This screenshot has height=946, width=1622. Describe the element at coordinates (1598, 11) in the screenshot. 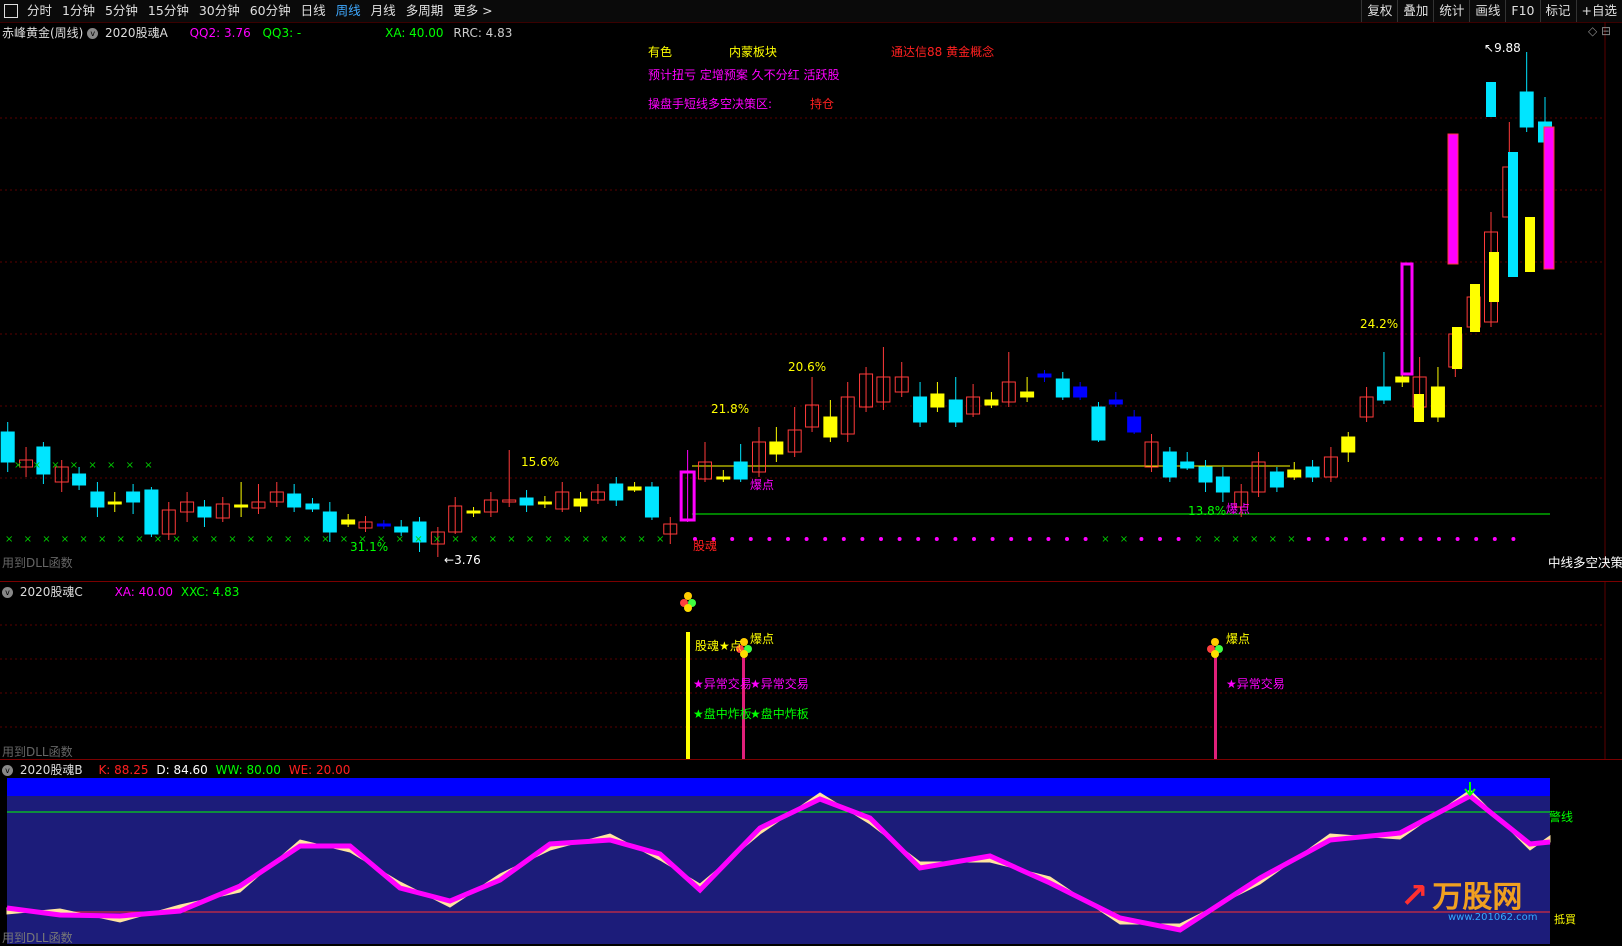

I see `toolbar-btn-6: +自选` at that location.